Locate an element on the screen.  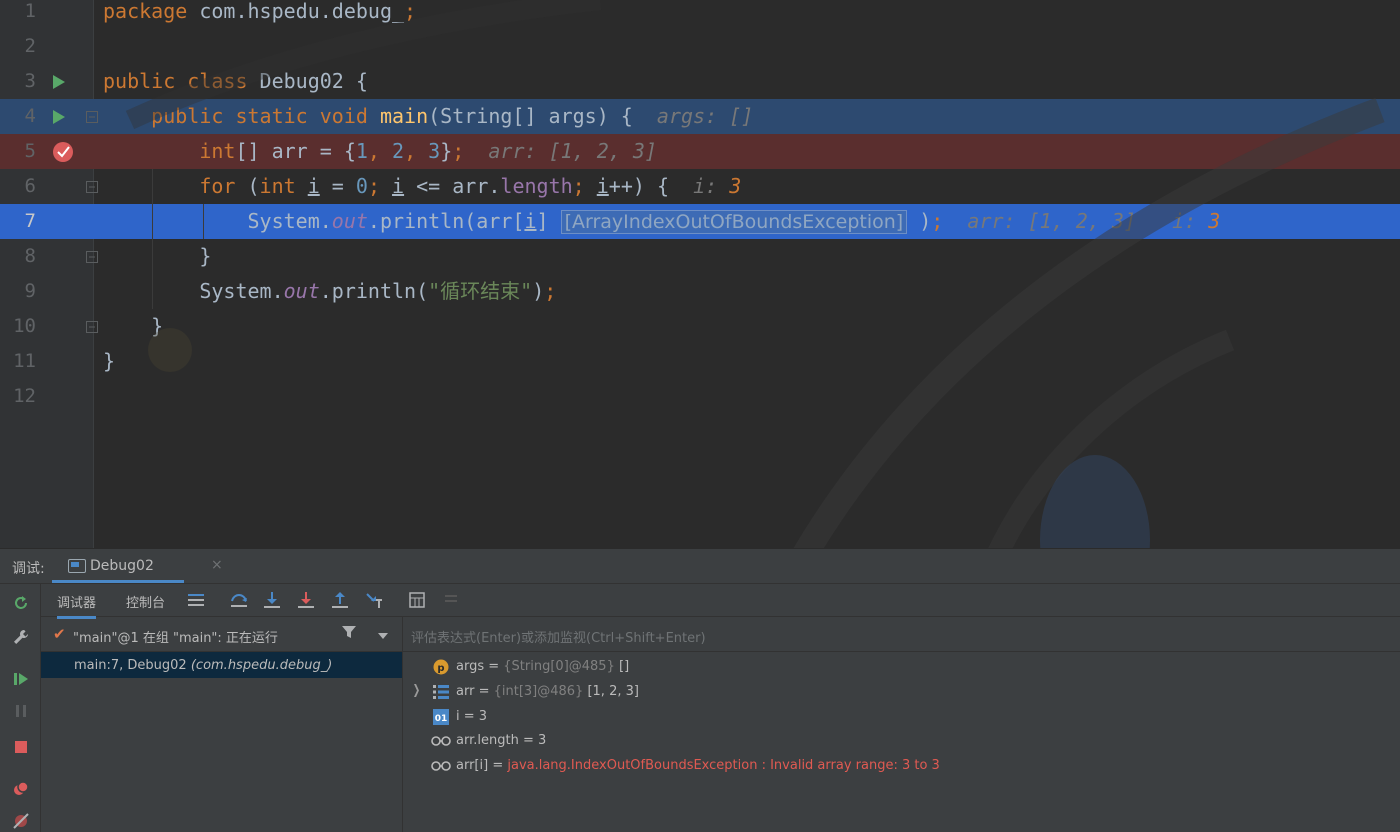
code-token: int is located at coordinates (283, 186).